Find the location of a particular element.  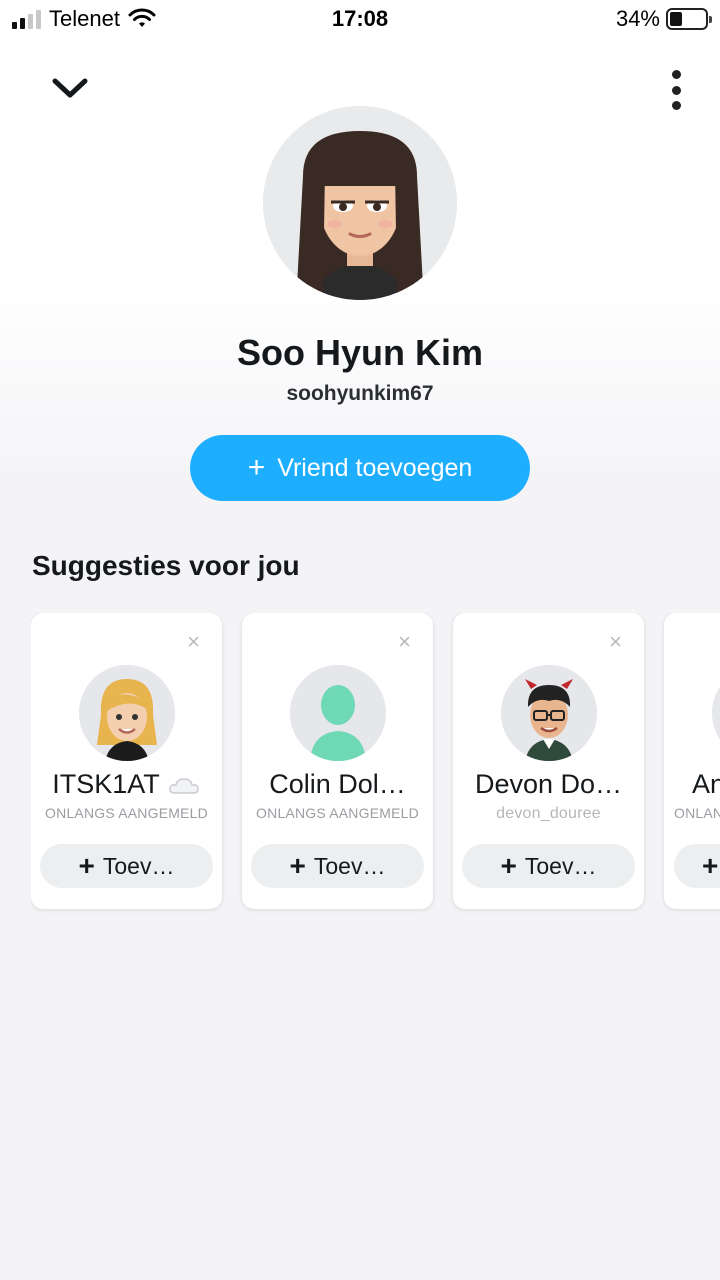

suggestion-name: ITSK1AT is located at coordinates (126, 784).